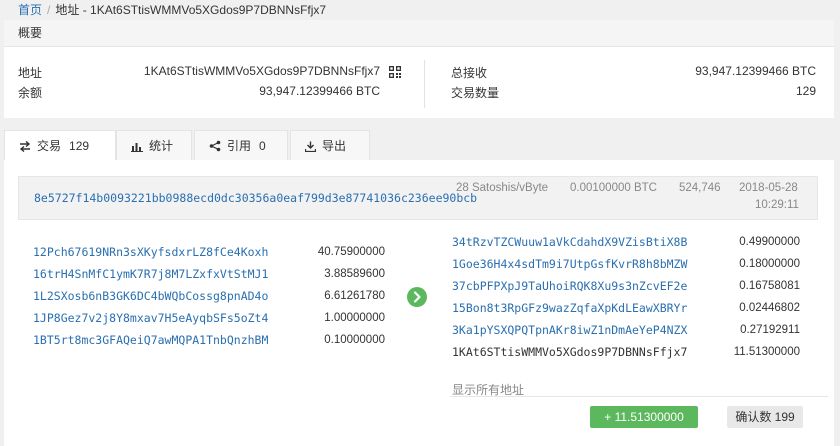 The width and height of the screenshot is (840, 446). I want to click on tab-references-label: 引用, so click(239, 146).